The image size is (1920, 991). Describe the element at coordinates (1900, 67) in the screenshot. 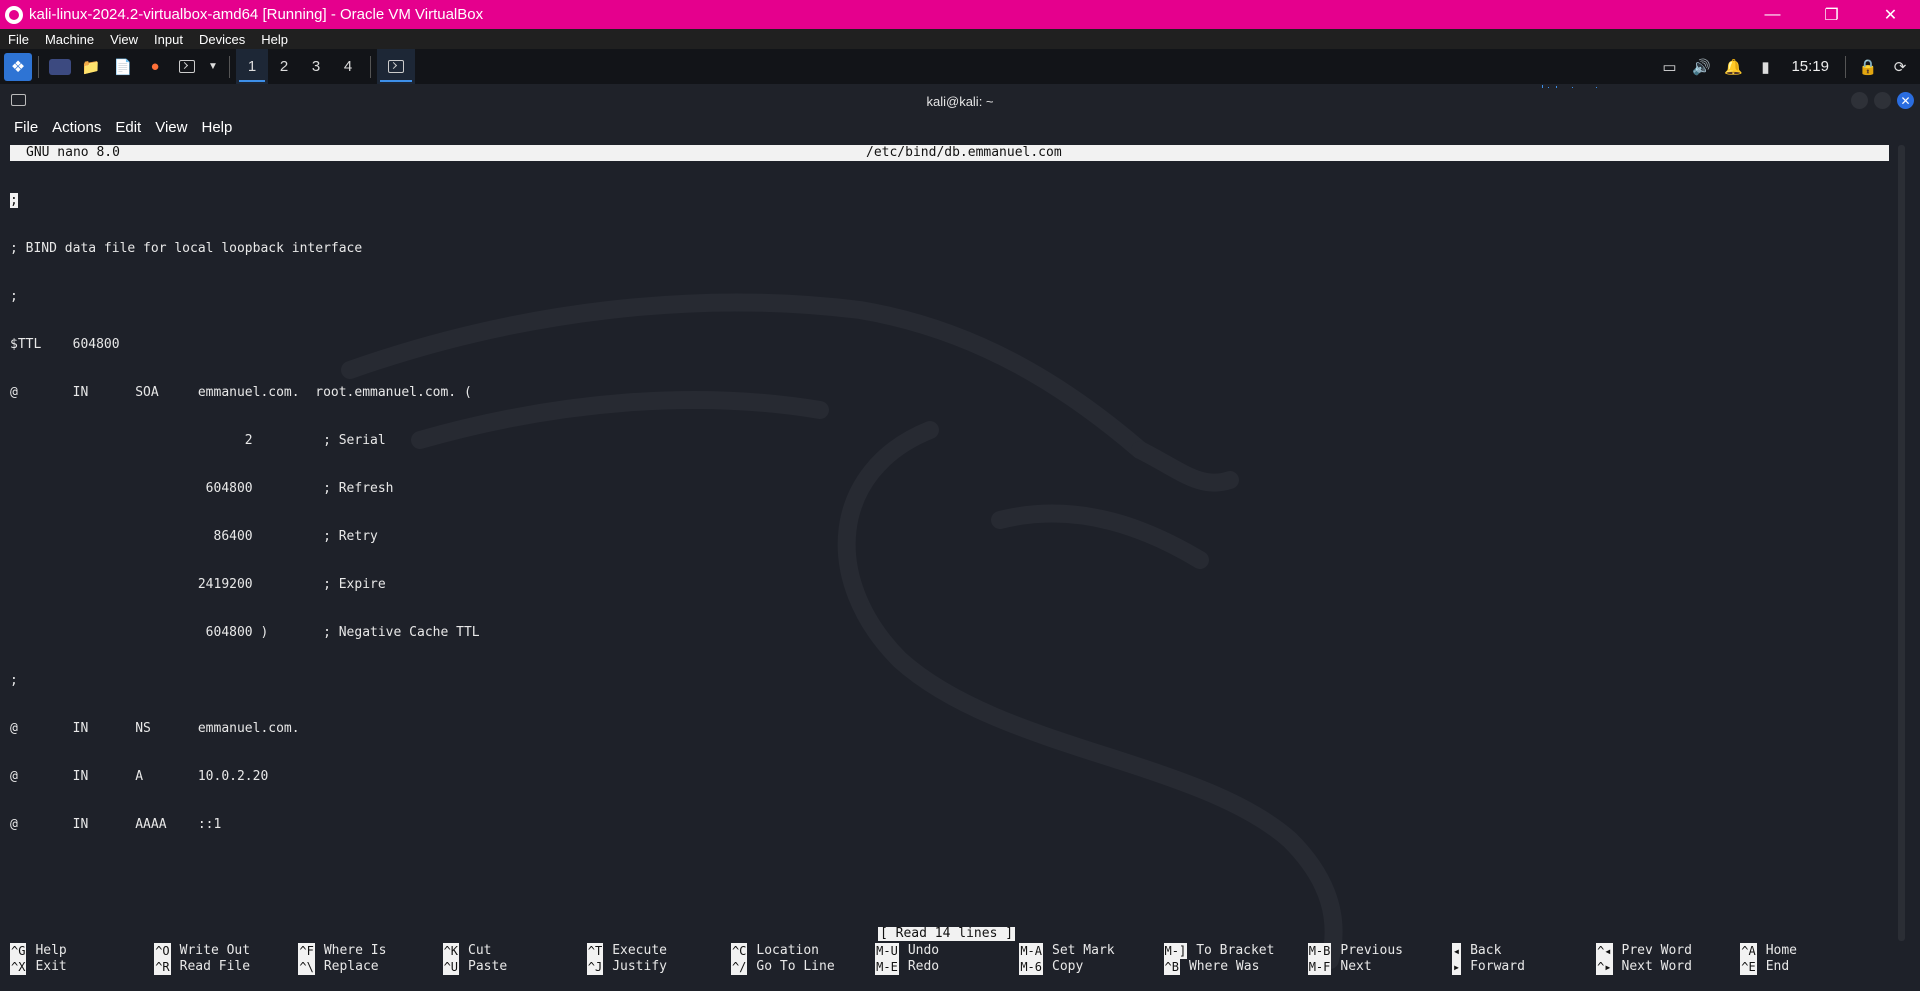

I see `logout-icon: ⟳` at that location.